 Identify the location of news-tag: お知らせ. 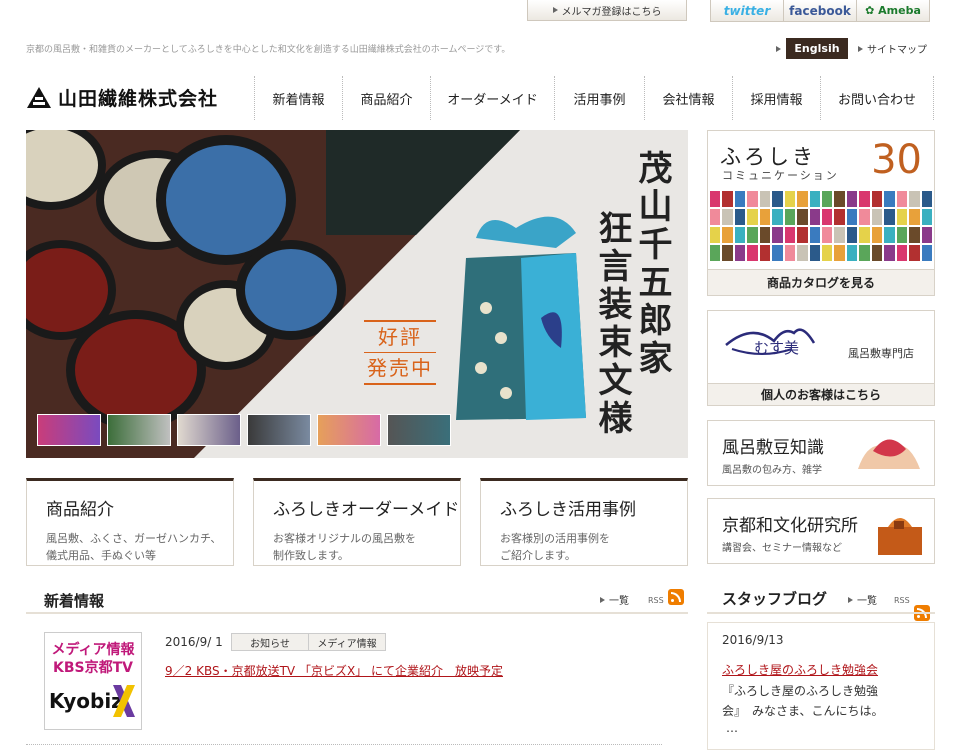
(270, 642).